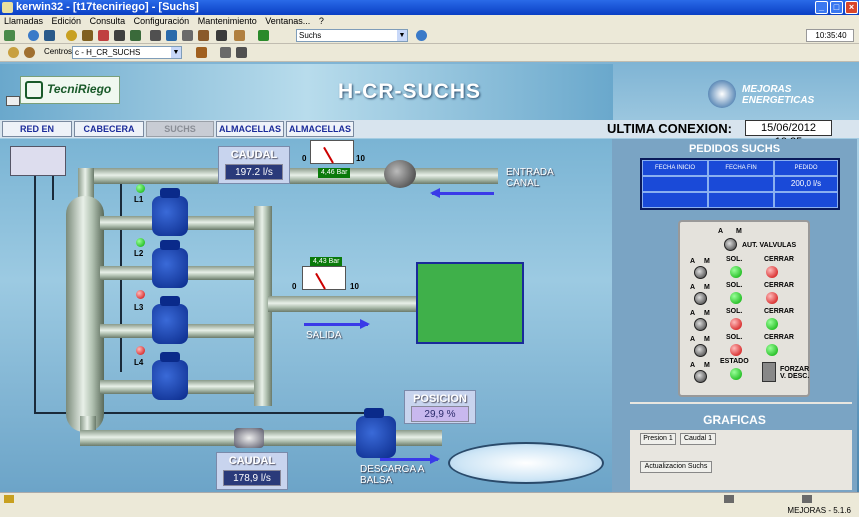  I want to click on app-icon, so click(7, 7).